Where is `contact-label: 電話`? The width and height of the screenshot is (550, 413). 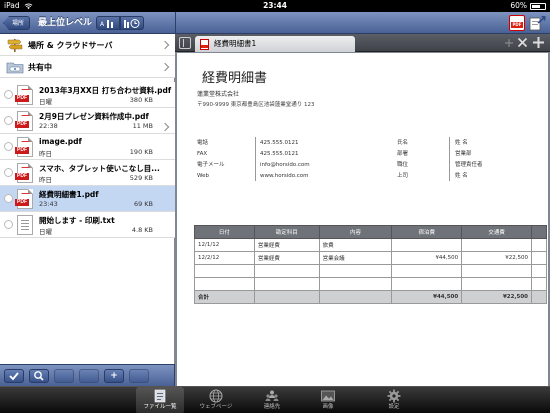
contact-label: 電話 is located at coordinates (203, 143).